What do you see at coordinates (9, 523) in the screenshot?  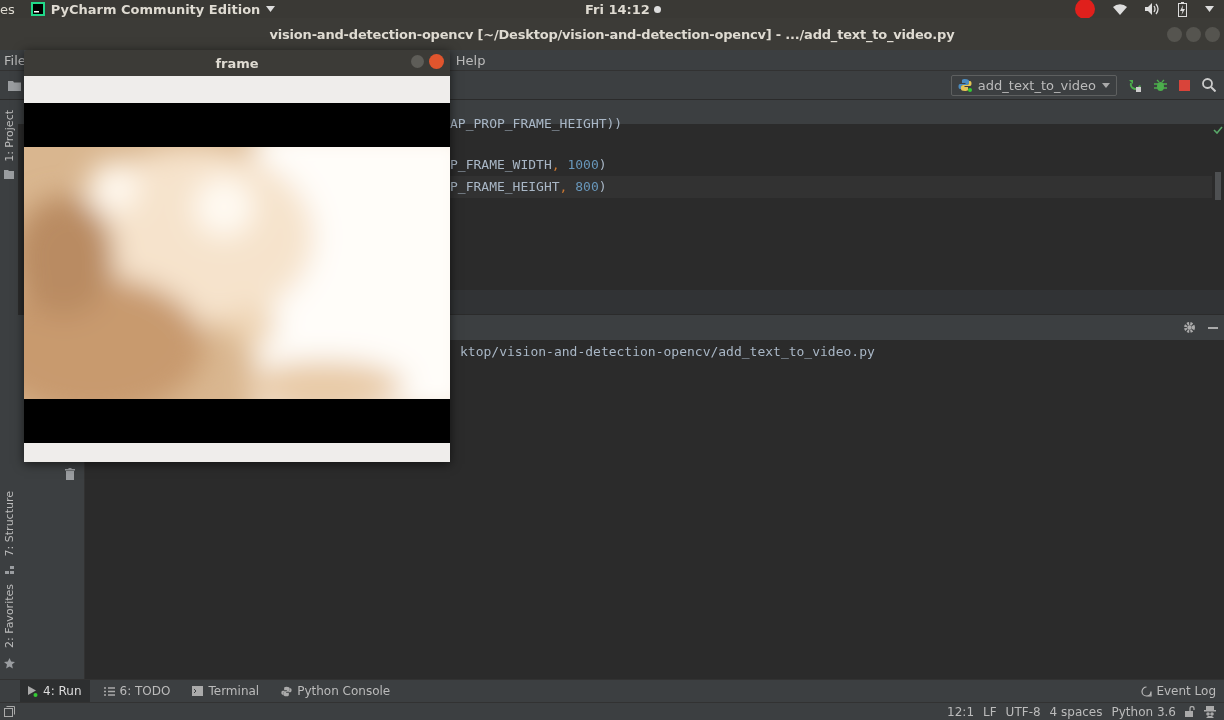 I see `side-tab: 7: Structure` at bounding box center [9, 523].